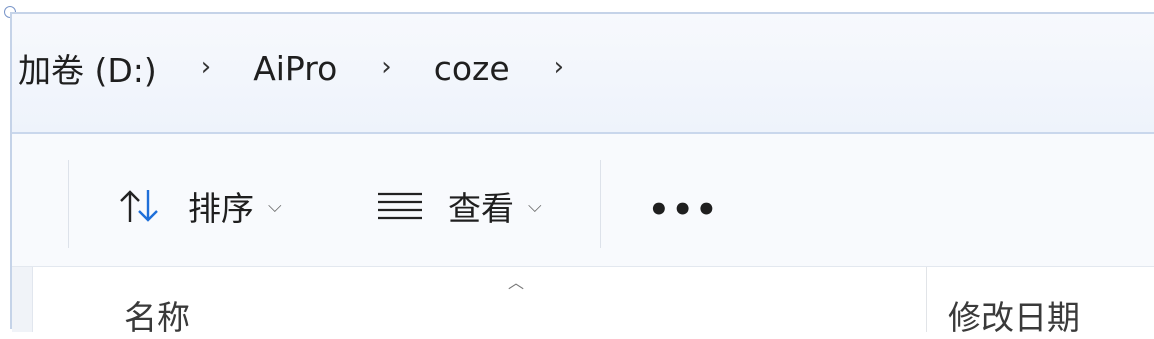  What do you see at coordinates (22, 299) in the screenshot?
I see `navigation-pane-edge` at bounding box center [22, 299].